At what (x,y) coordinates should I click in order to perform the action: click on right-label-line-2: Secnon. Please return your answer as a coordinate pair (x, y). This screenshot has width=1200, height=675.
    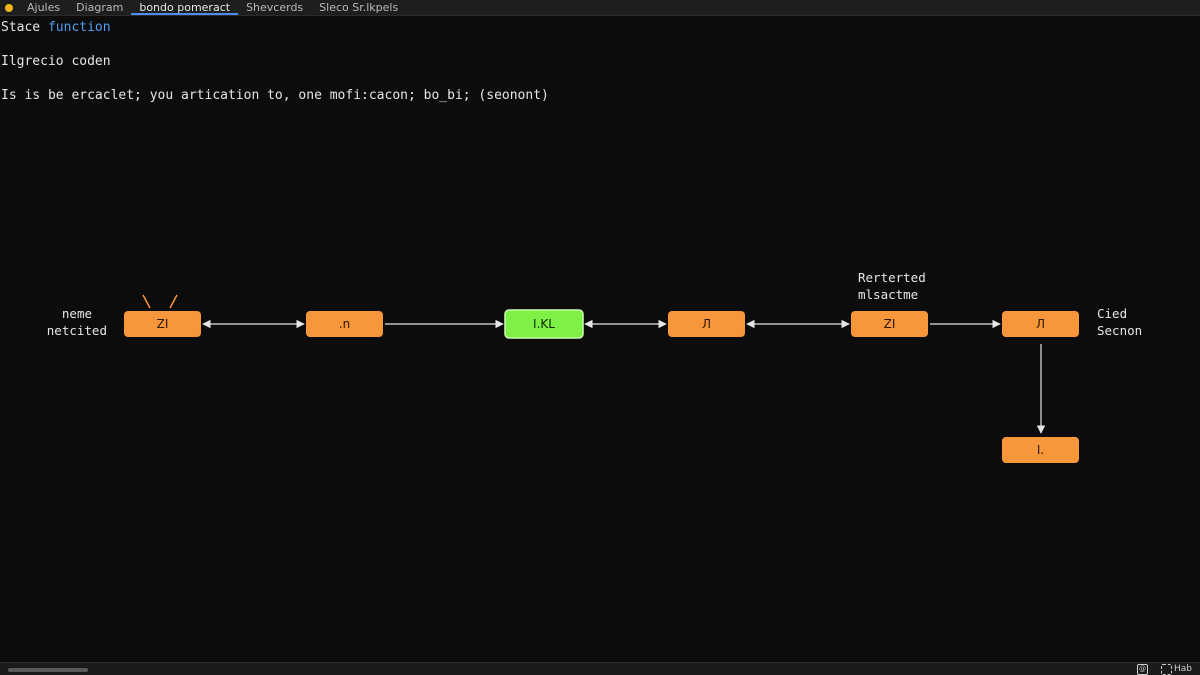
    Looking at the image, I should click on (1119, 330).